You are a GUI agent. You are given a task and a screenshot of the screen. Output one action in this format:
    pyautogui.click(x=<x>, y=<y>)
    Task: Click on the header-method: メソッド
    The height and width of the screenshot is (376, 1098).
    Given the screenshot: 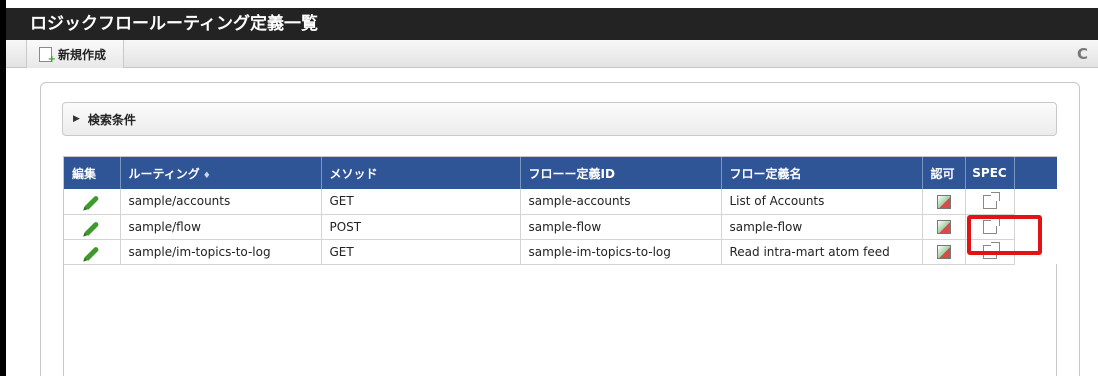 What is the action you would take?
    pyautogui.click(x=421, y=173)
    